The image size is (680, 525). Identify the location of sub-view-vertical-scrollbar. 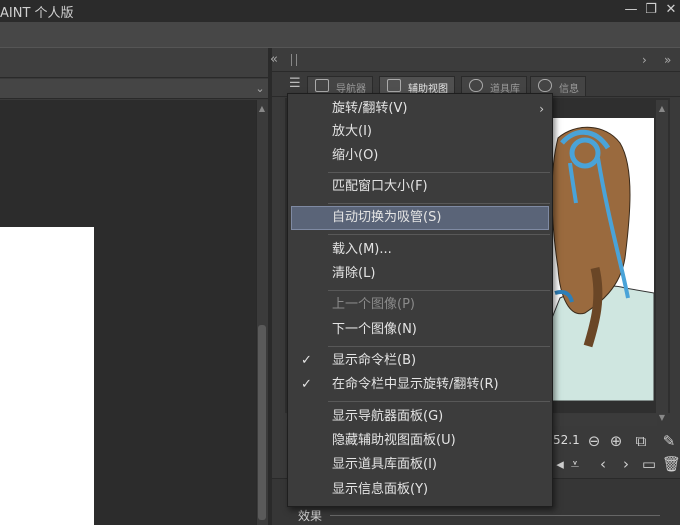
(662, 257).